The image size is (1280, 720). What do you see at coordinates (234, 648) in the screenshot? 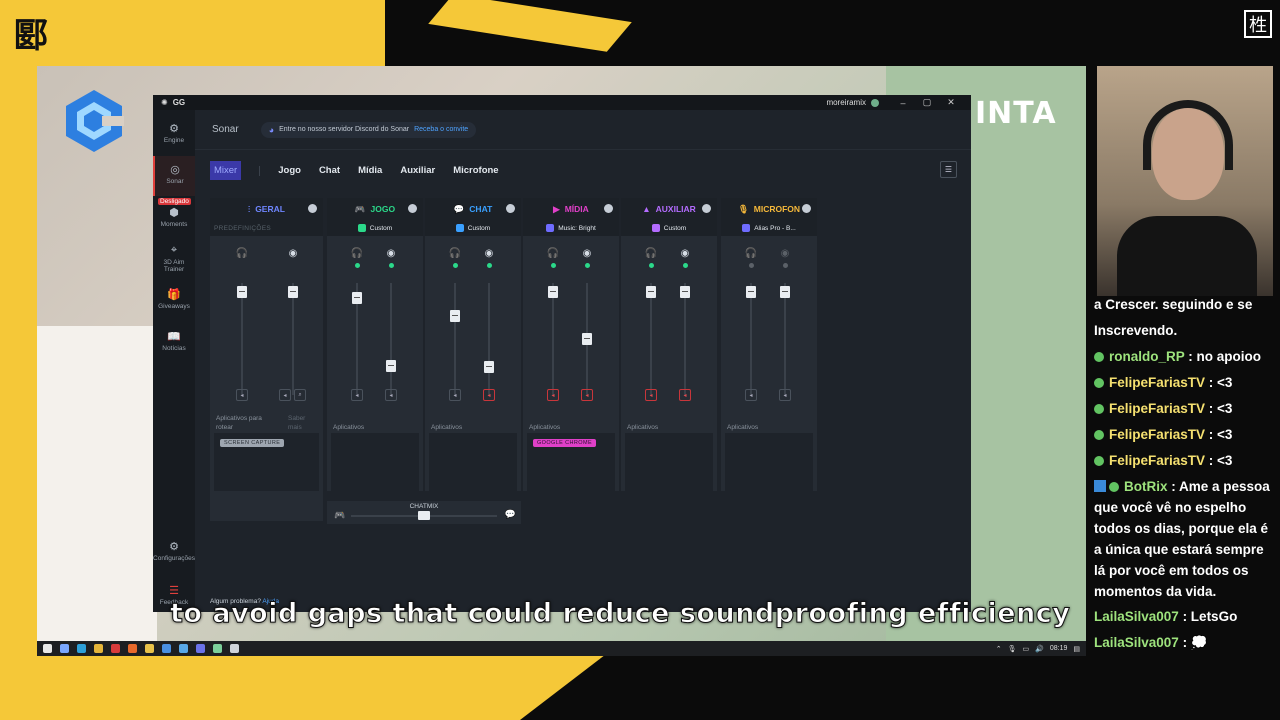
I see `steelseries-icon` at bounding box center [234, 648].